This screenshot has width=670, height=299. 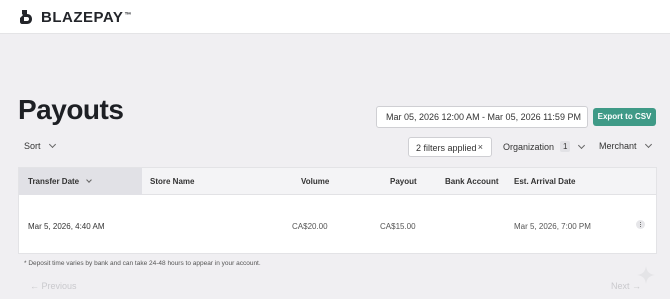 What do you see at coordinates (545, 181) in the screenshot?
I see `column-header-est-arrival-date: Est. Arrival Date` at bounding box center [545, 181].